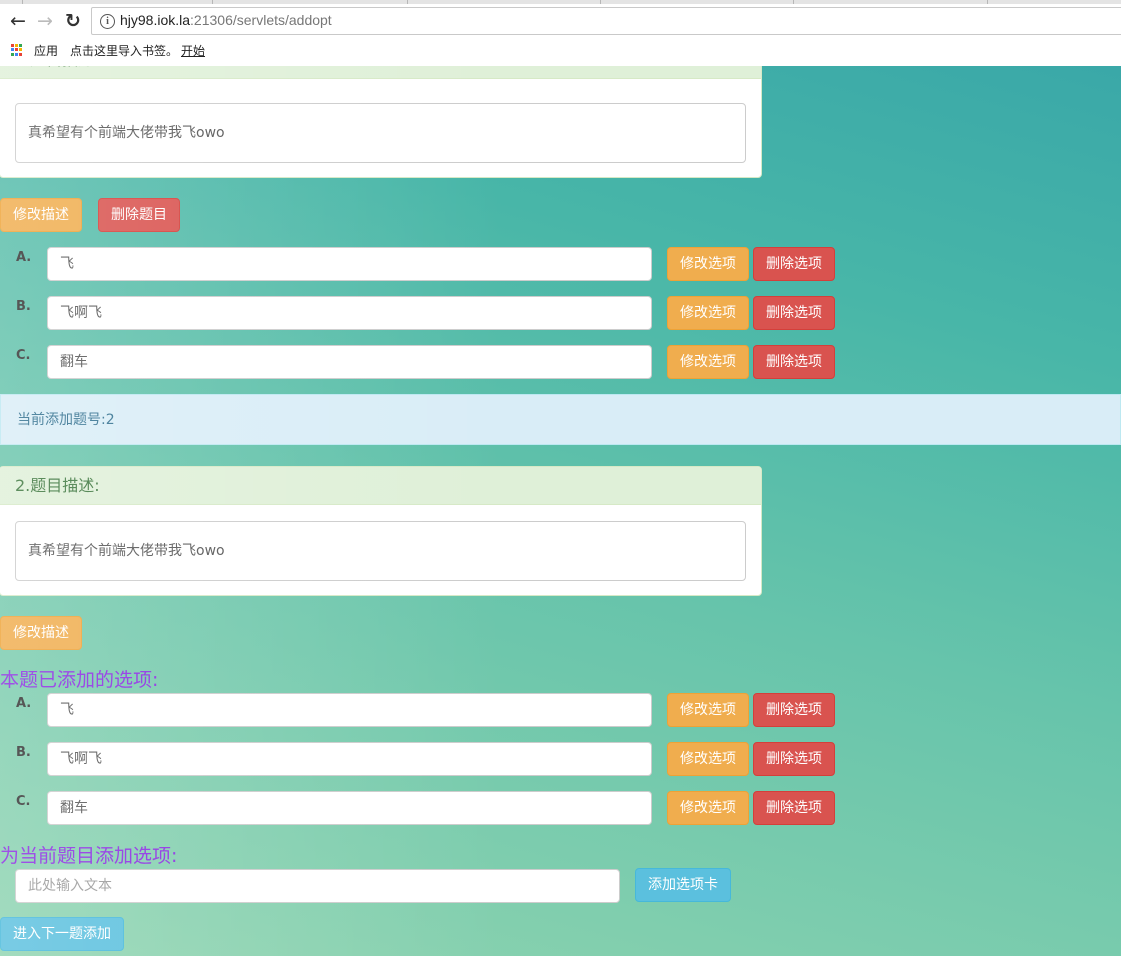 Image resolution: width=1121 pixels, height=956 pixels. I want to click on bookmark-import-hint: 点击这里导入书签。, so click(124, 51).